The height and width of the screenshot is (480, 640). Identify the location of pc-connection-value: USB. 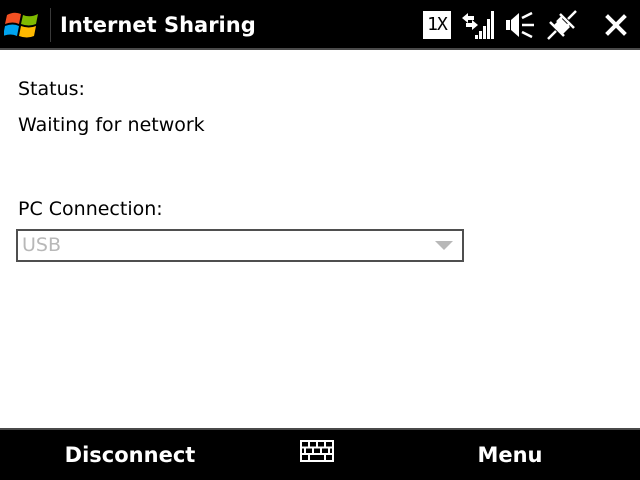
(42, 245).